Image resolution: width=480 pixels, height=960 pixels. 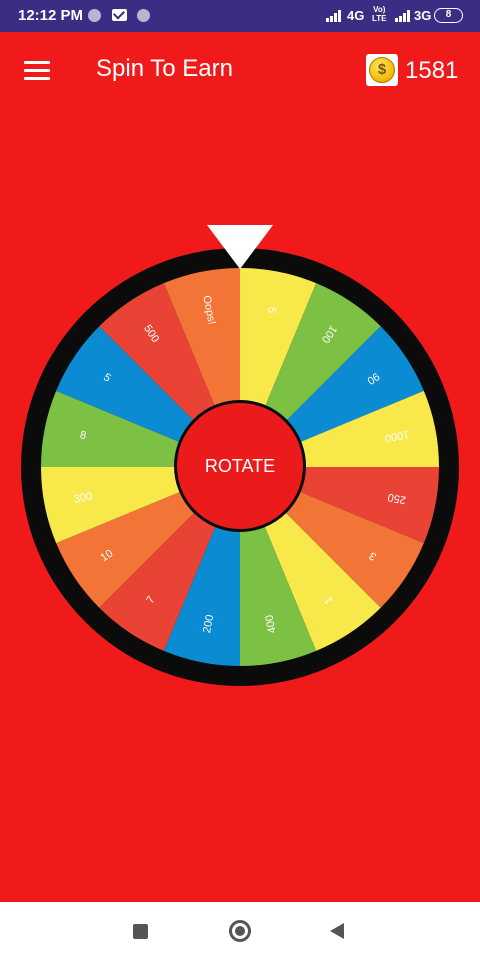 What do you see at coordinates (119, 15) in the screenshot?
I see `gmail-icon` at bounding box center [119, 15].